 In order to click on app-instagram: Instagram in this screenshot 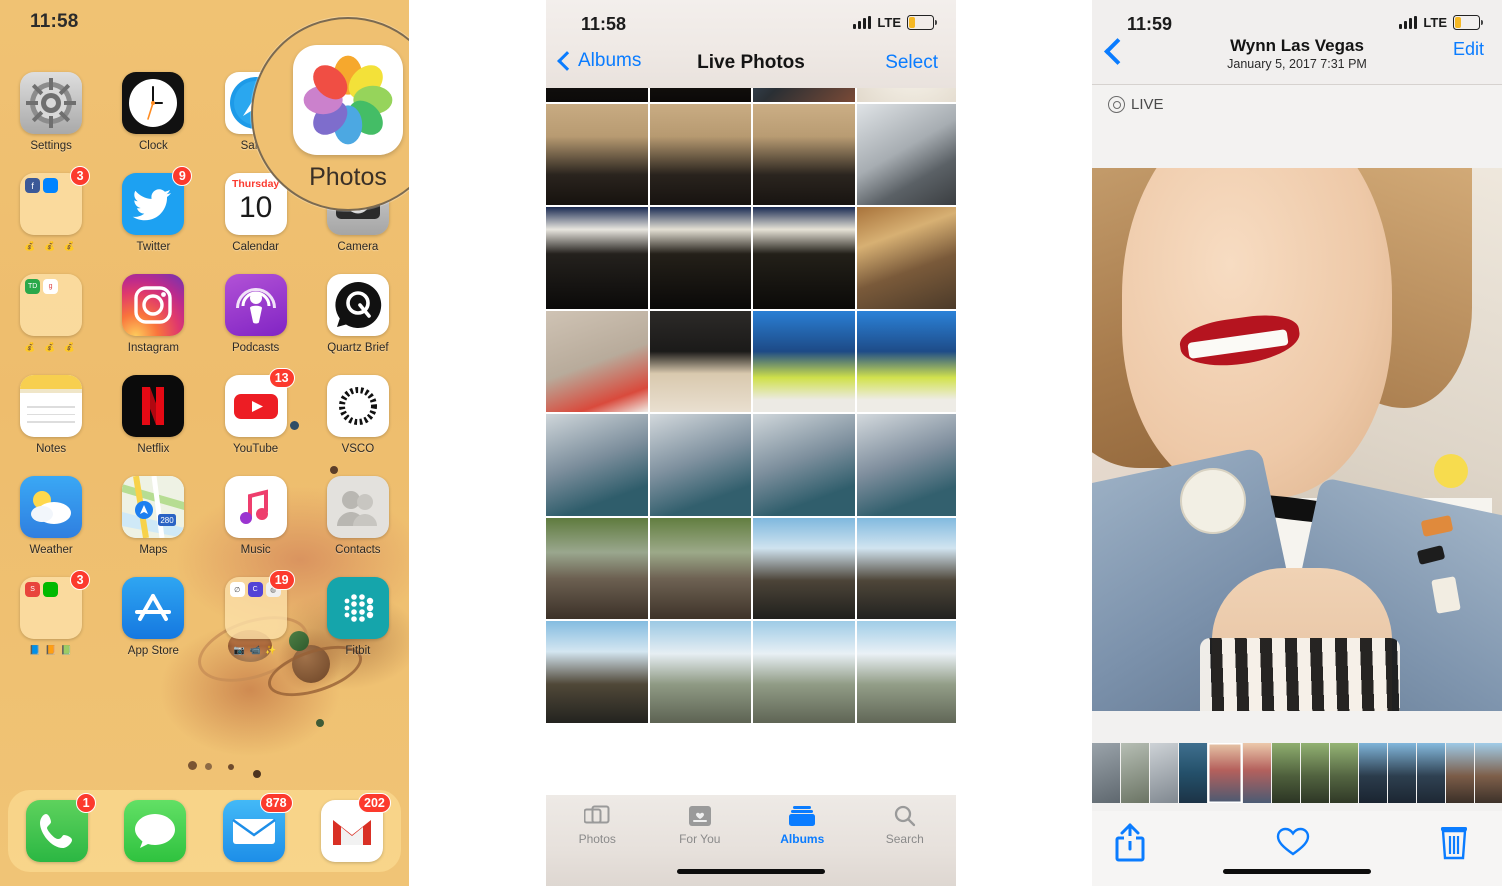, I will do `click(153, 314)`.